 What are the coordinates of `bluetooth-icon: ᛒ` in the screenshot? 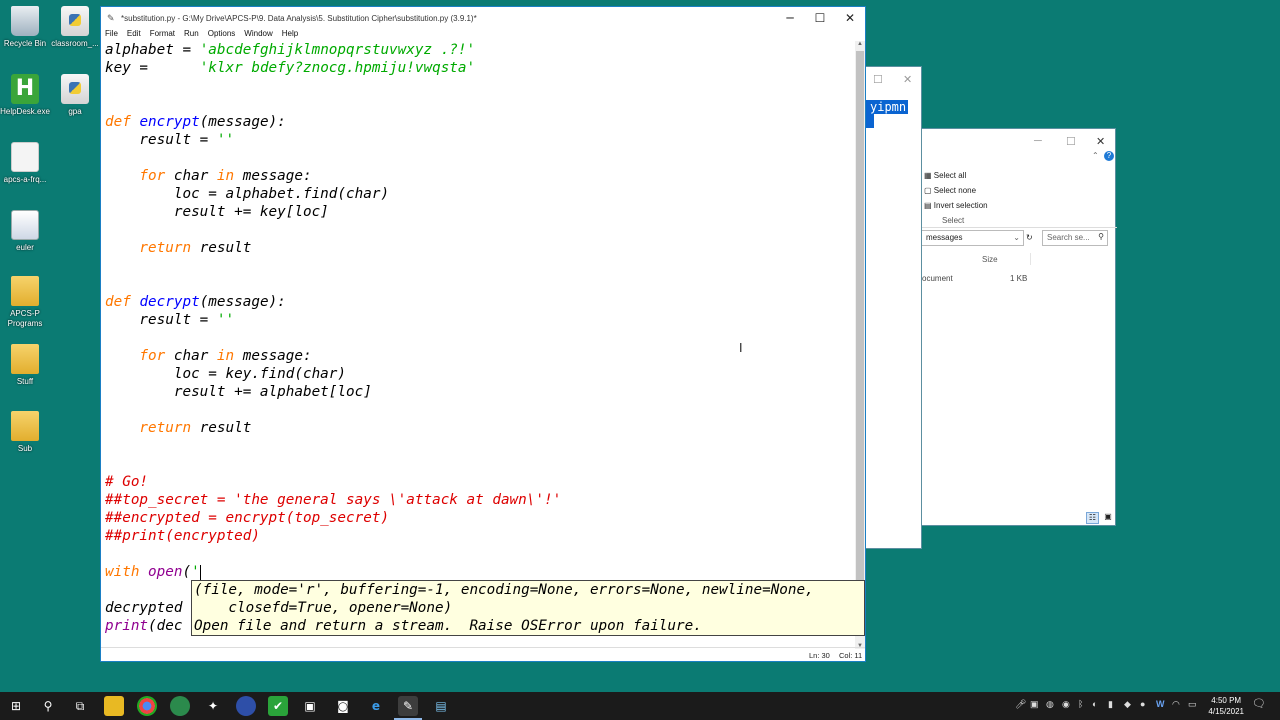 It's located at (1080, 704).